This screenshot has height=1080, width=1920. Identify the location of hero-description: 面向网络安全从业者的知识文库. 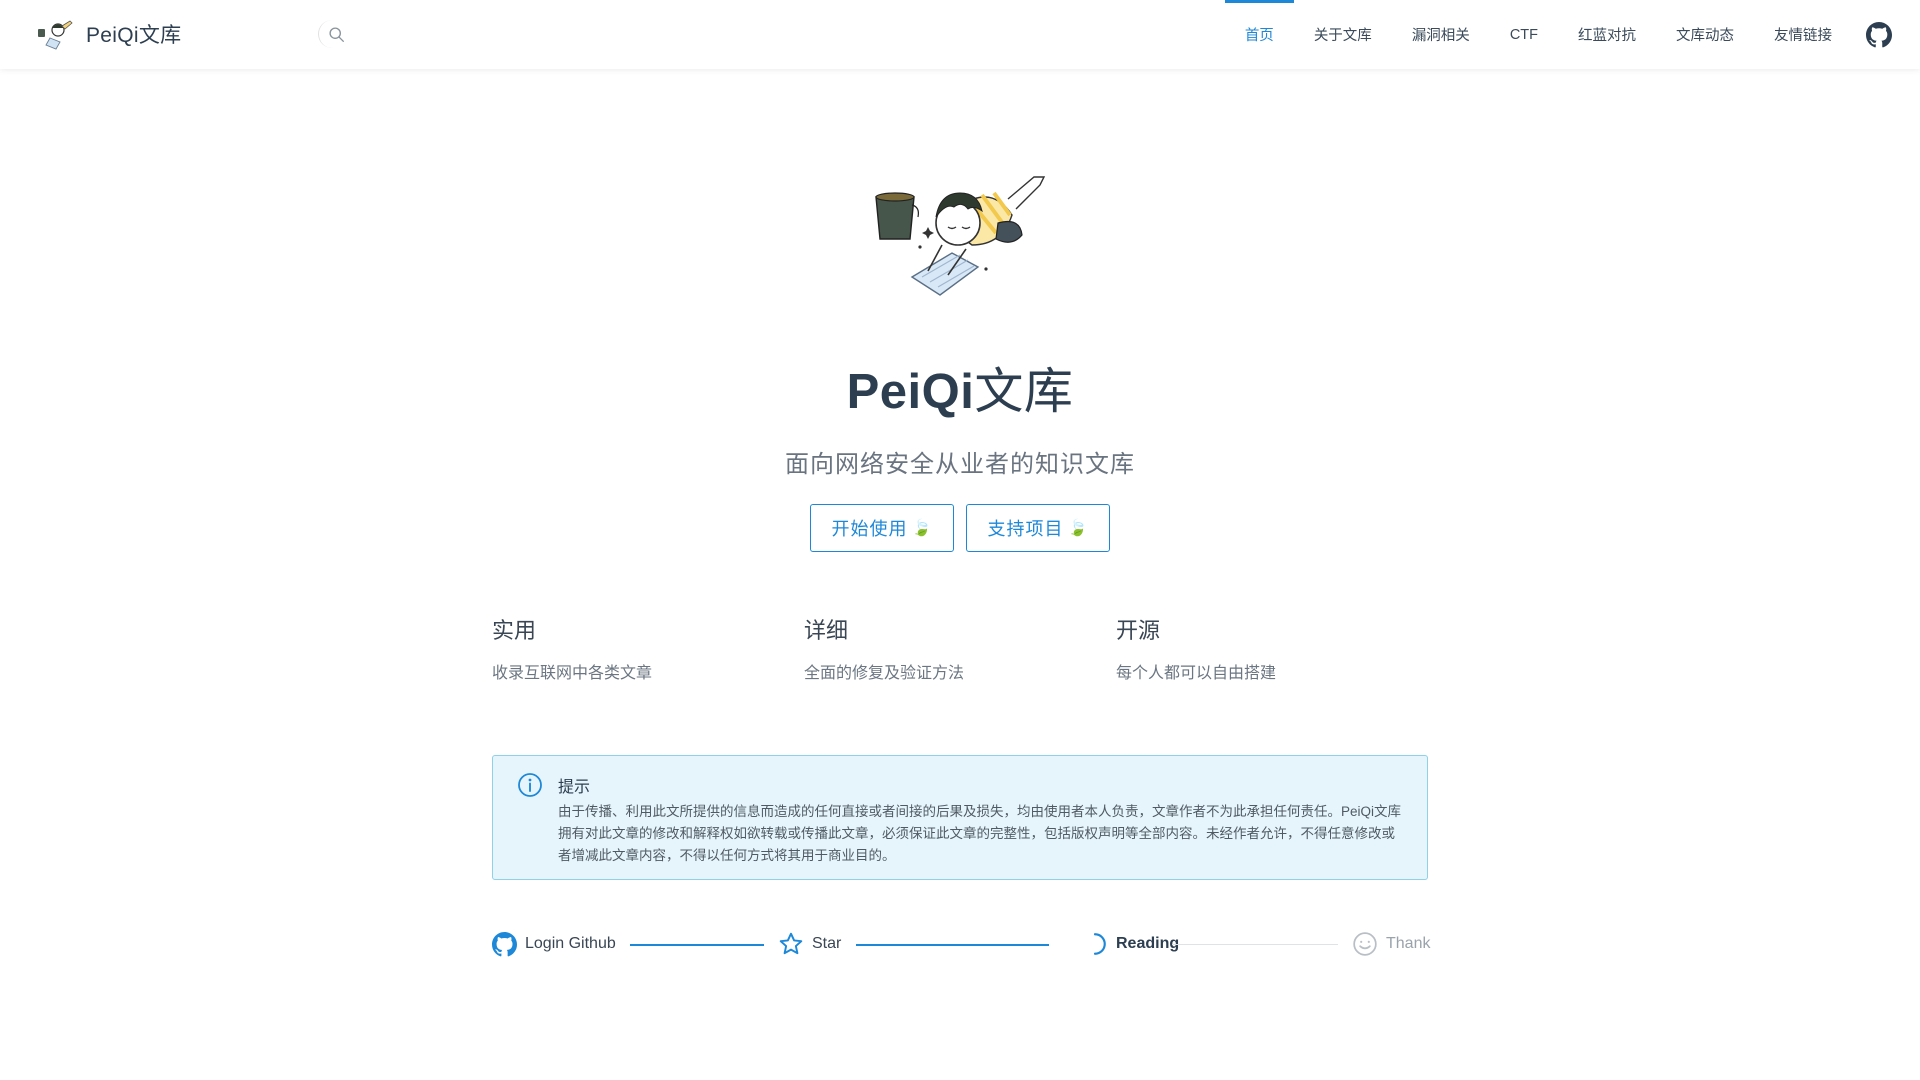
(960, 464).